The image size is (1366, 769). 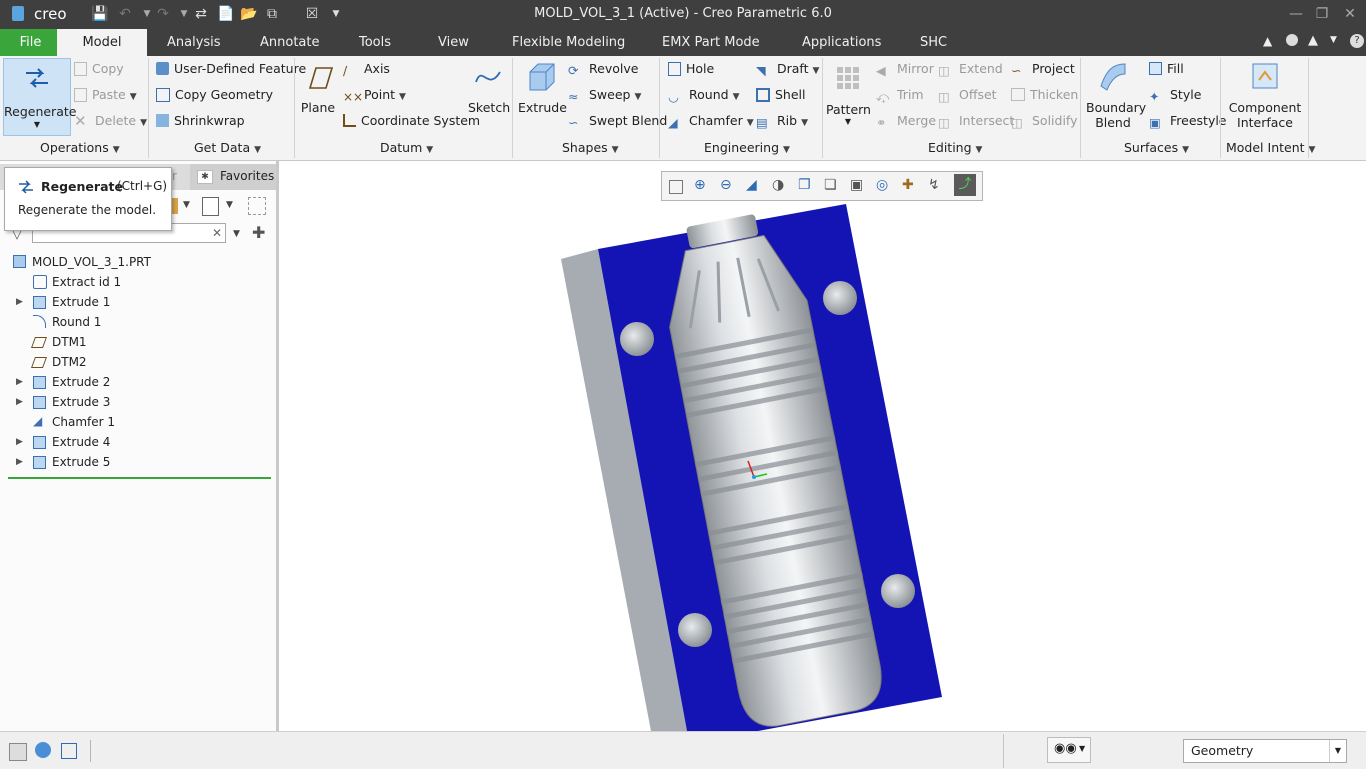 I want to click on repaint-icon: ◢, so click(x=755, y=186).